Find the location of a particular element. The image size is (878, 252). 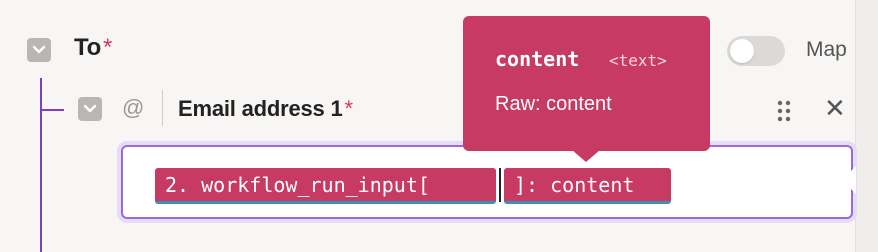

tree-connector-horizontal is located at coordinates (52, 110).